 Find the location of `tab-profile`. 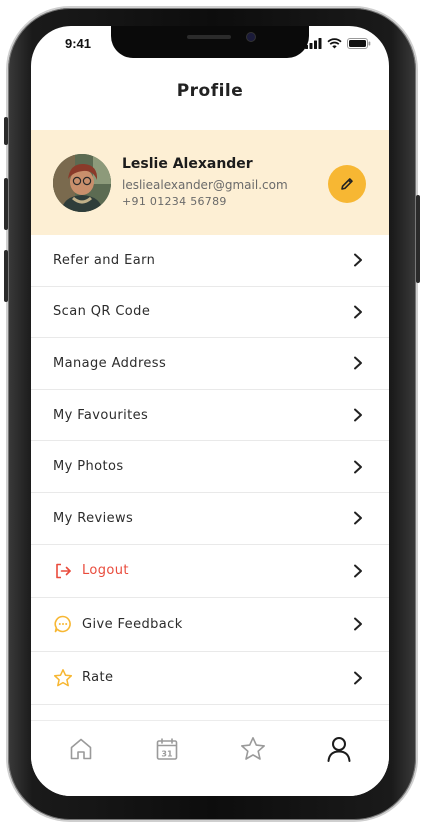

tab-profile is located at coordinates (339, 749).